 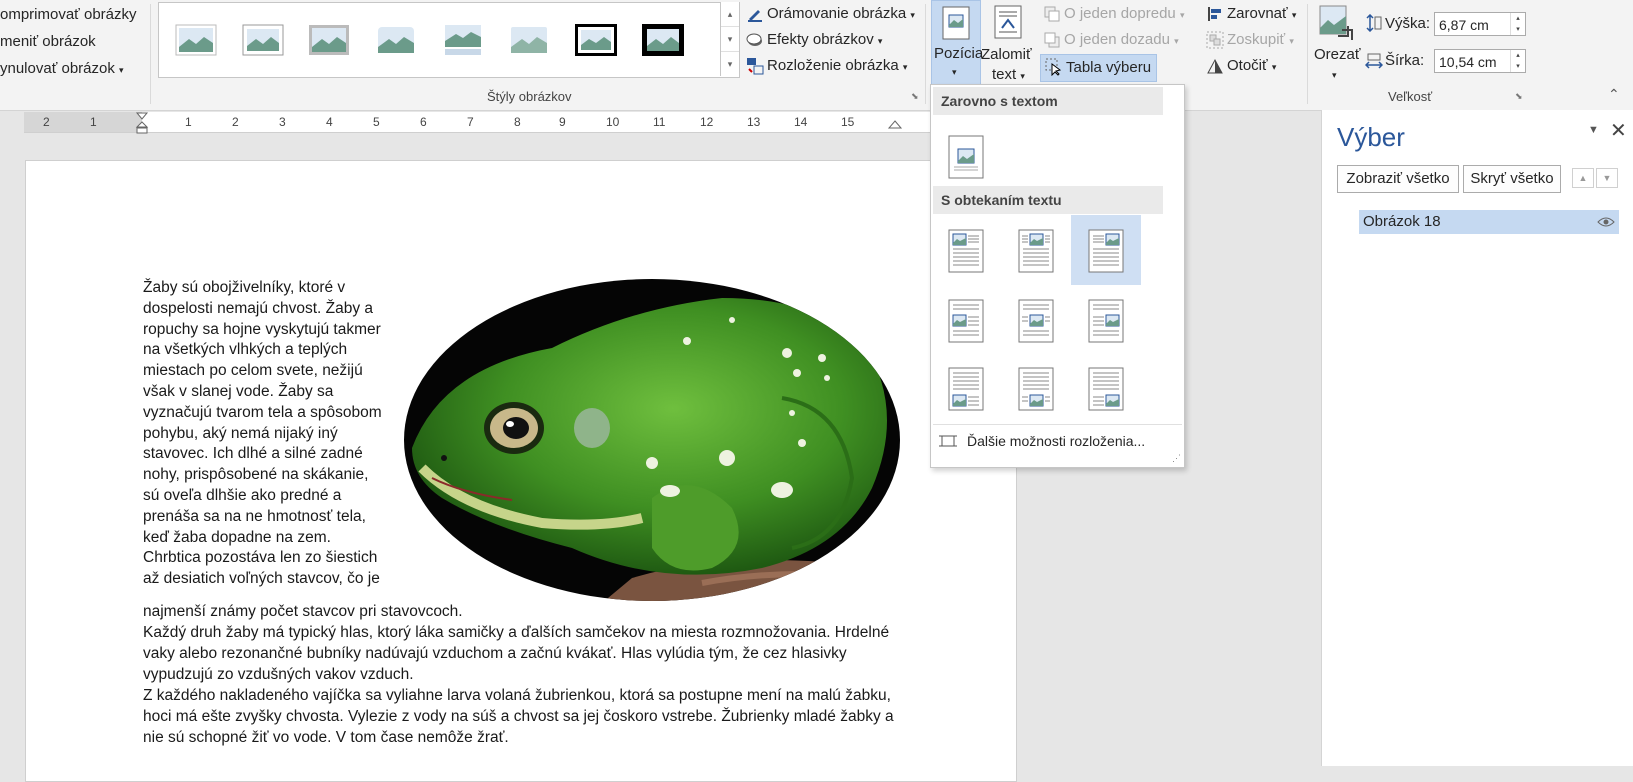 What do you see at coordinates (142, 123) in the screenshot?
I see `indent-marker-icon` at bounding box center [142, 123].